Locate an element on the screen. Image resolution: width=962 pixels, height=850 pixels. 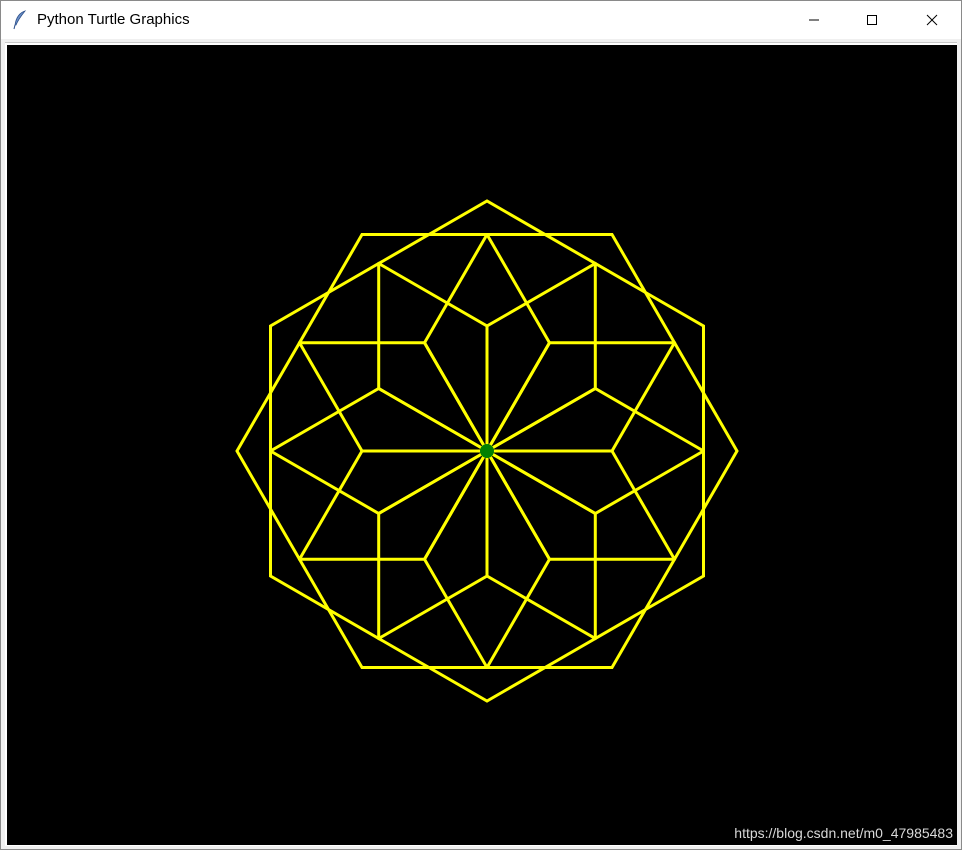
watermark-text: https://blog.csdn.net/m0_47985483 is located at coordinates (843, 833).